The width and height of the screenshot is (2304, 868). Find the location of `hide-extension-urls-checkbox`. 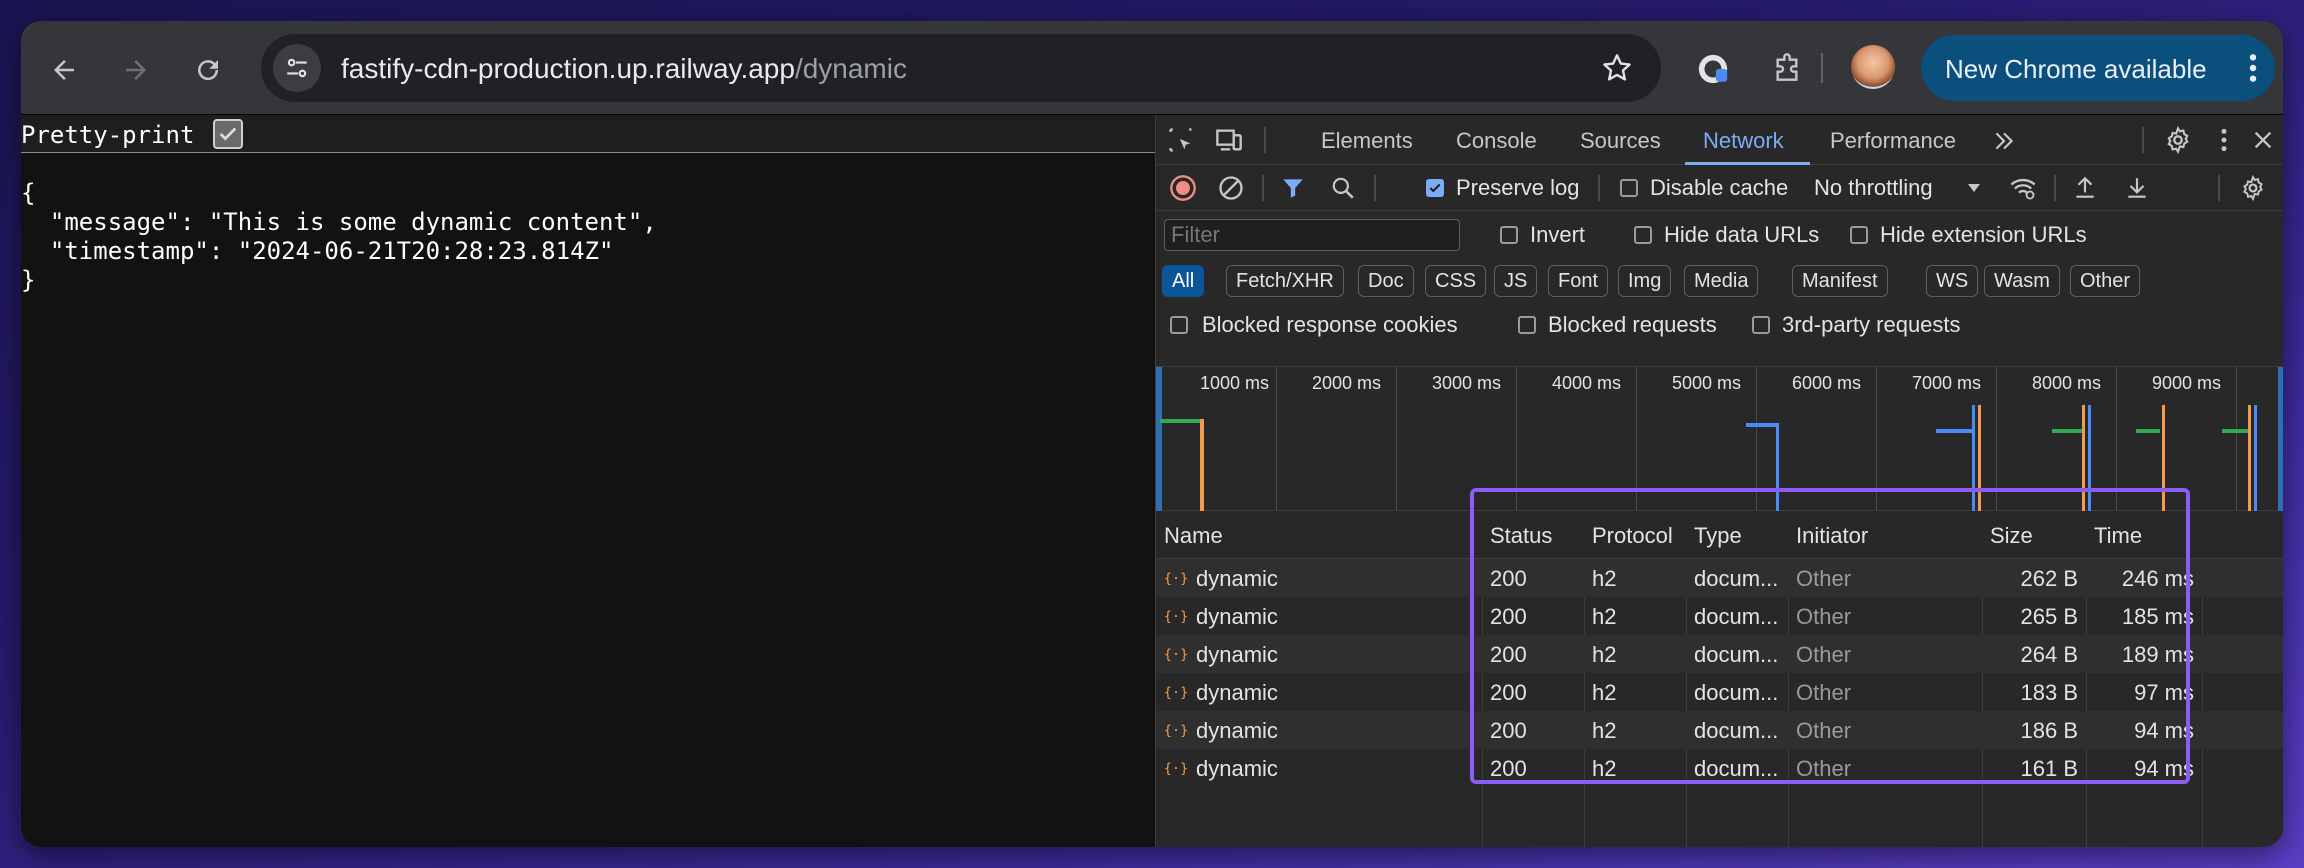

hide-extension-urls-checkbox is located at coordinates (1859, 235).